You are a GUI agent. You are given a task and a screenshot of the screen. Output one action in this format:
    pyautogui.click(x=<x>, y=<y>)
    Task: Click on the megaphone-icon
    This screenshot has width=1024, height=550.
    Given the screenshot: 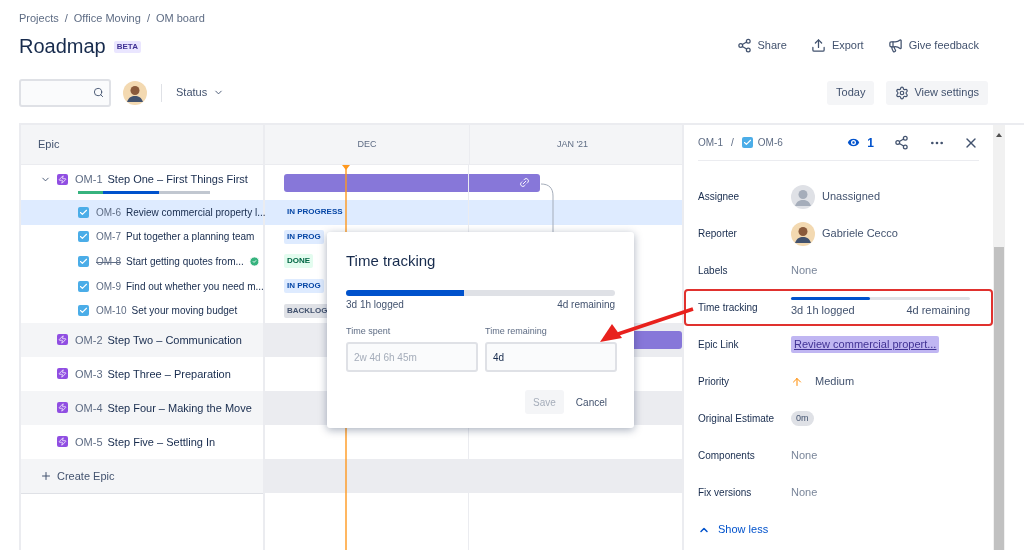 What is the action you would take?
    pyautogui.click(x=895, y=45)
    